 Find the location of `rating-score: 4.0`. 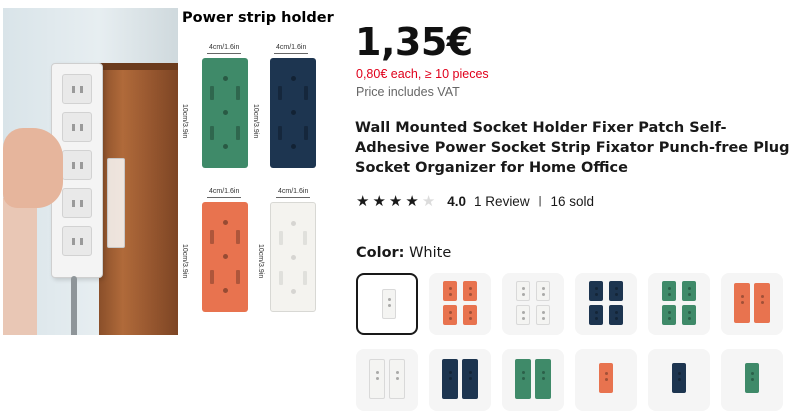

rating-score: 4.0 is located at coordinates (457, 201).